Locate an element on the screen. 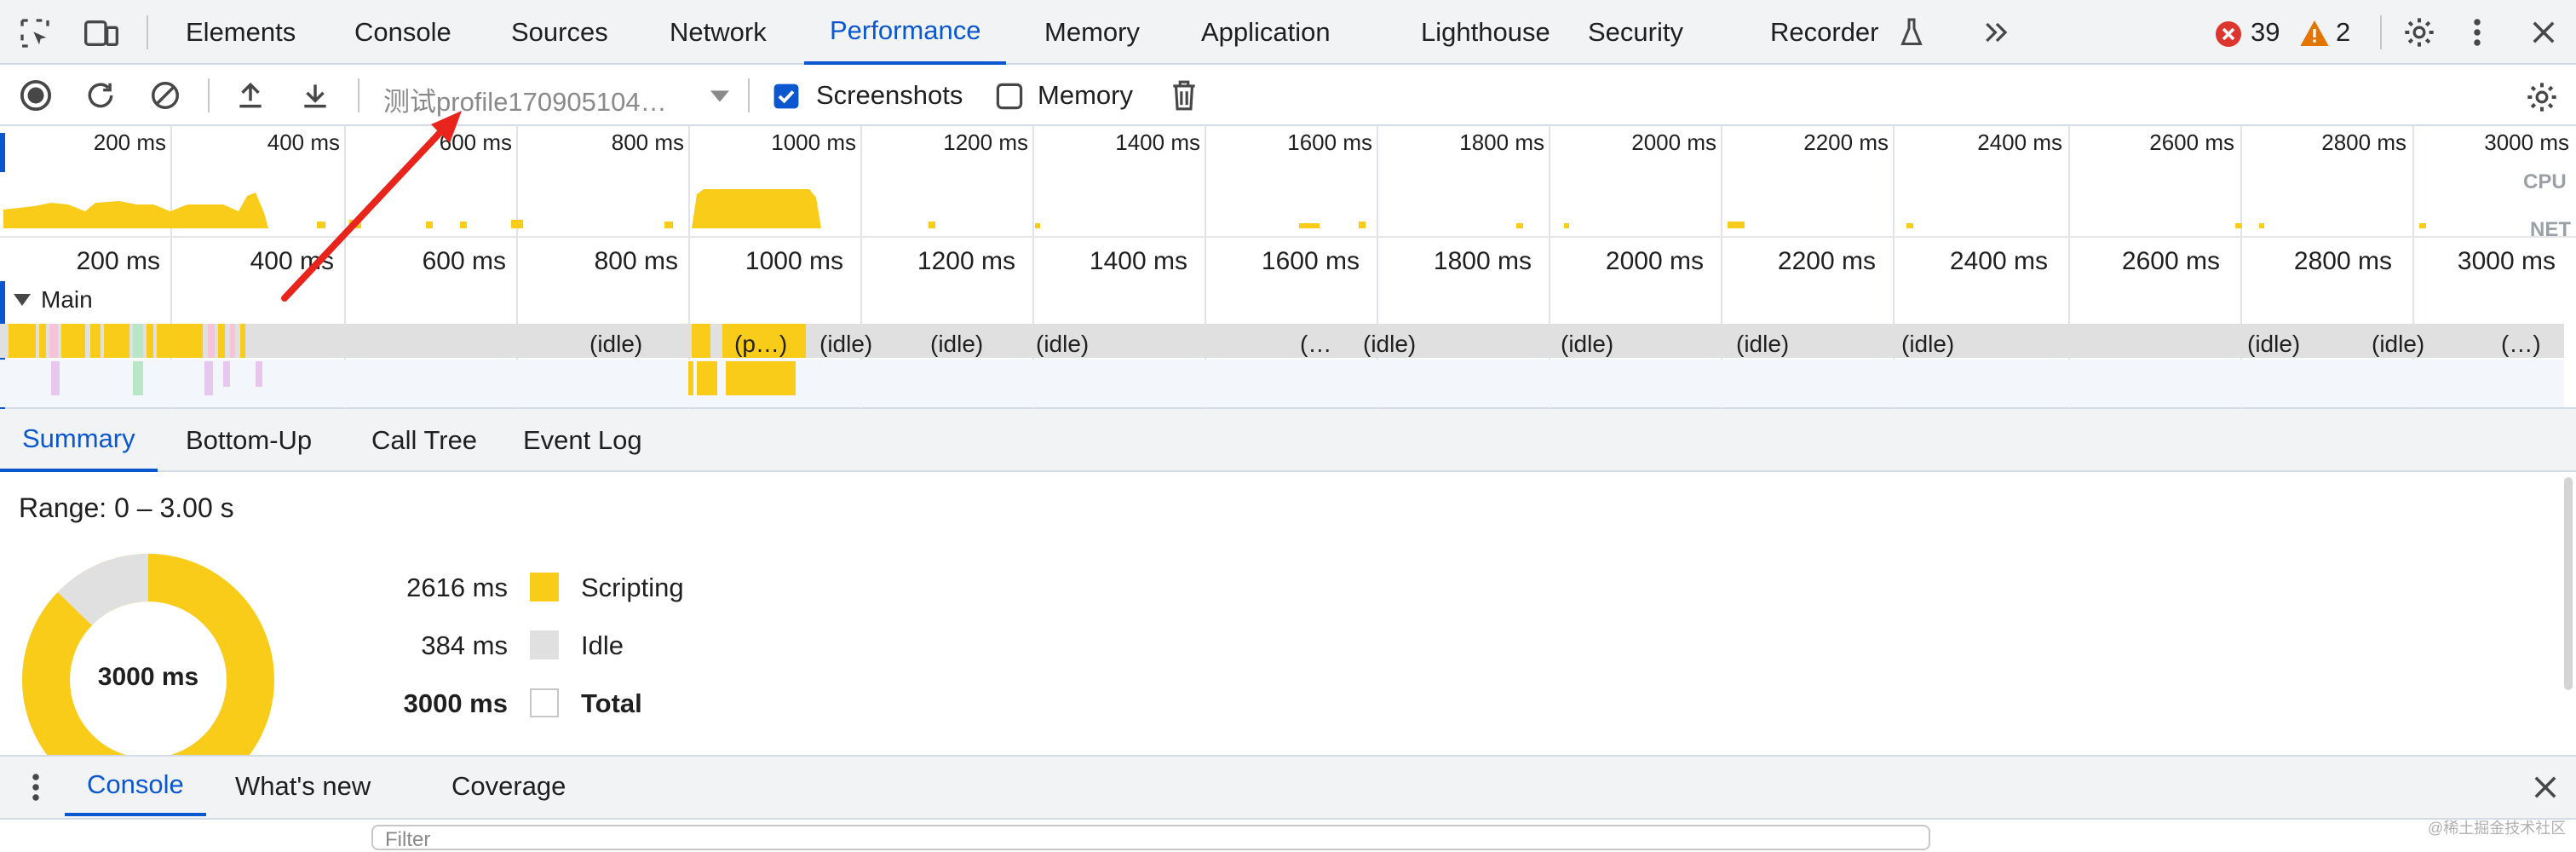 The width and height of the screenshot is (2576, 852). overview-tick: 200 ms is located at coordinates (130, 142).